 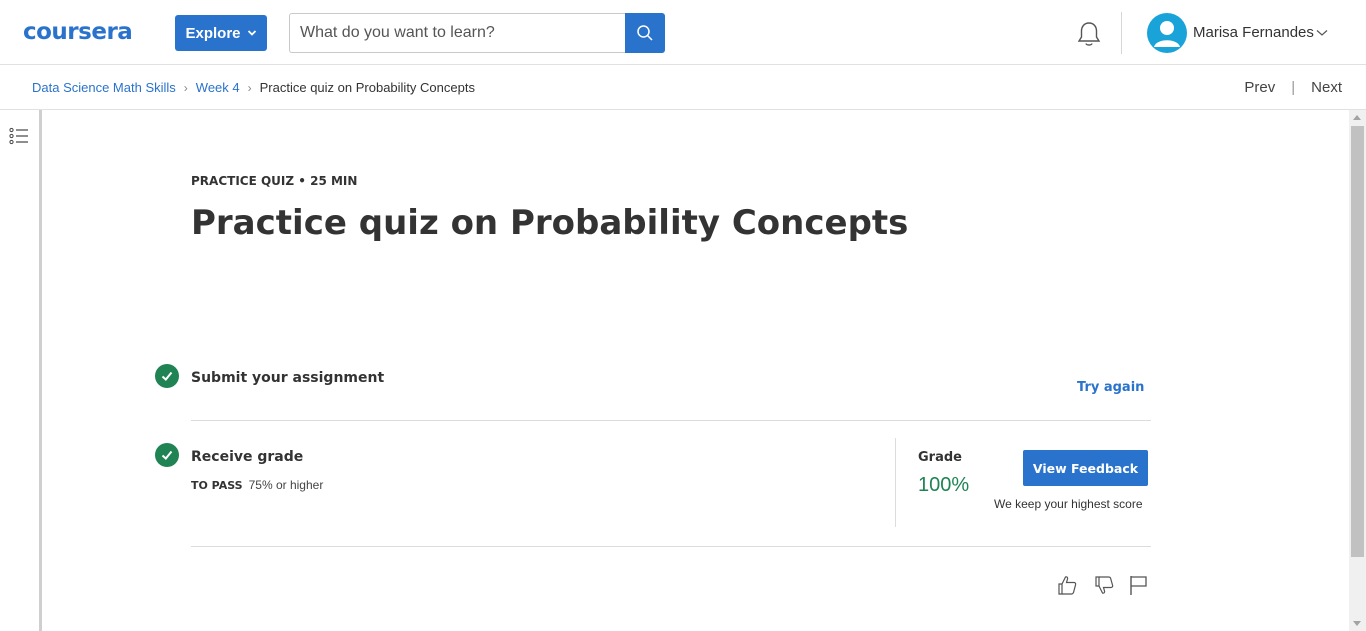 I want to click on header-divider, so click(x=1121, y=33).